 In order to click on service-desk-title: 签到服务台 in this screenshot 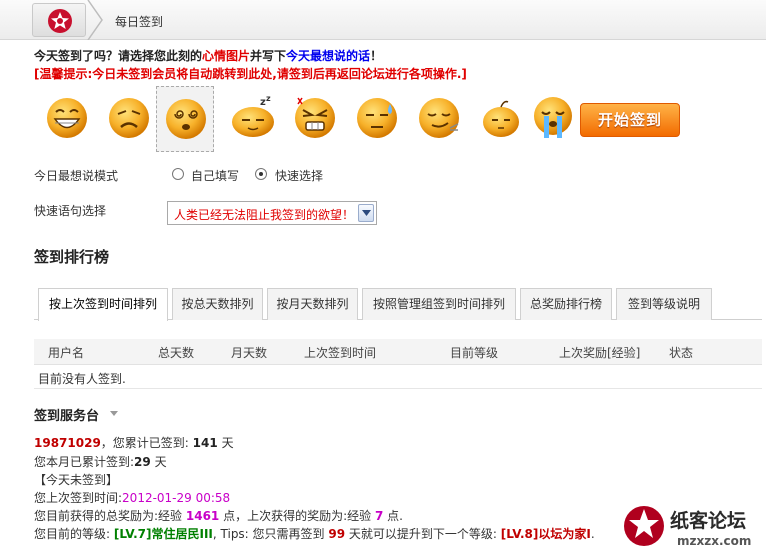, I will do `click(76, 414)`.